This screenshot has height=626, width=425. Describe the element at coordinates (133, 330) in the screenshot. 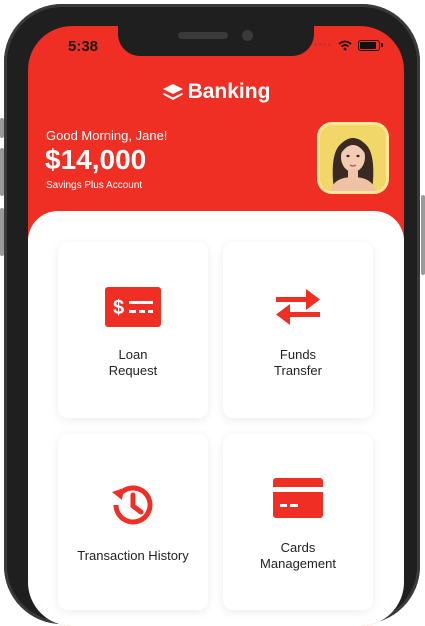

I see `tile-loan-request: $ Loan Request` at that location.